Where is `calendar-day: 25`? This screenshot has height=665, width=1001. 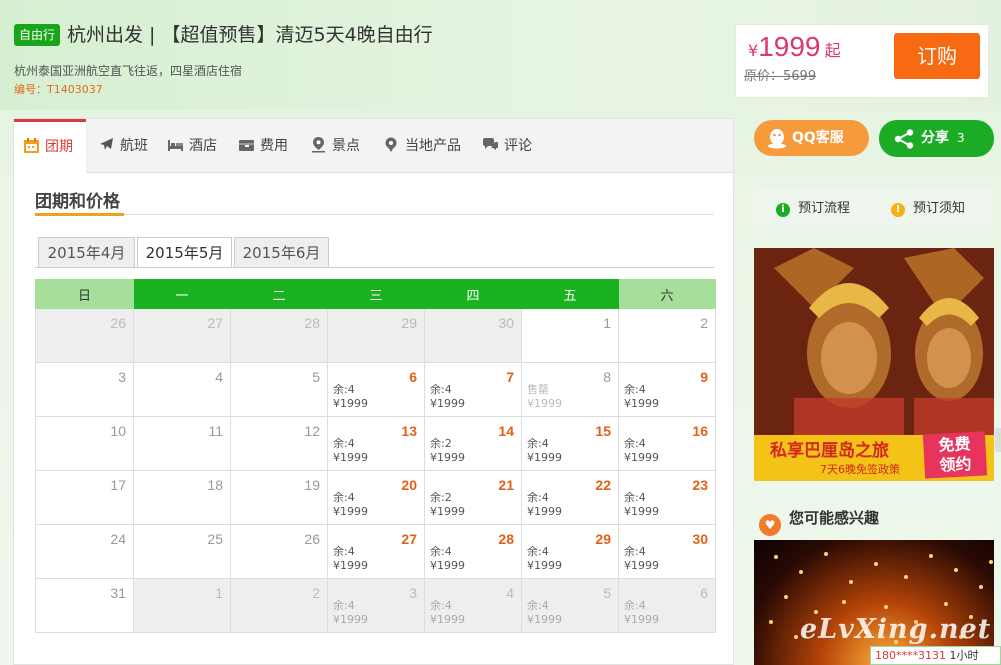
calendar-day: 25 is located at coordinates (182, 551).